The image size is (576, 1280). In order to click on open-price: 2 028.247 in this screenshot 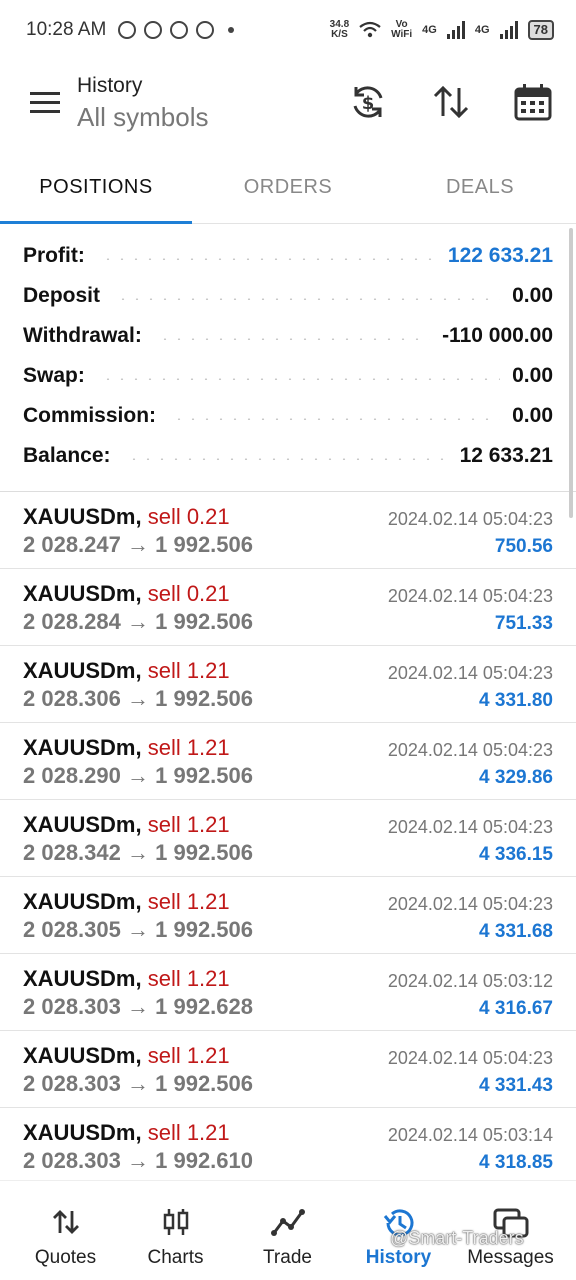, I will do `click(72, 544)`.